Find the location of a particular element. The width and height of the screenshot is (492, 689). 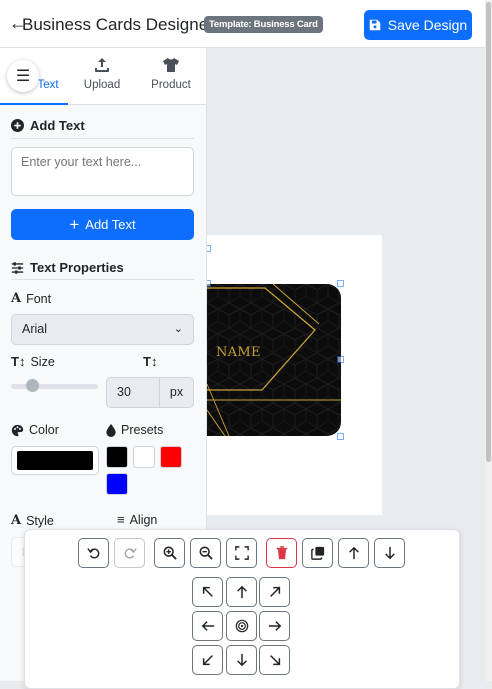

align-label: ≡ Align is located at coordinates (137, 520).